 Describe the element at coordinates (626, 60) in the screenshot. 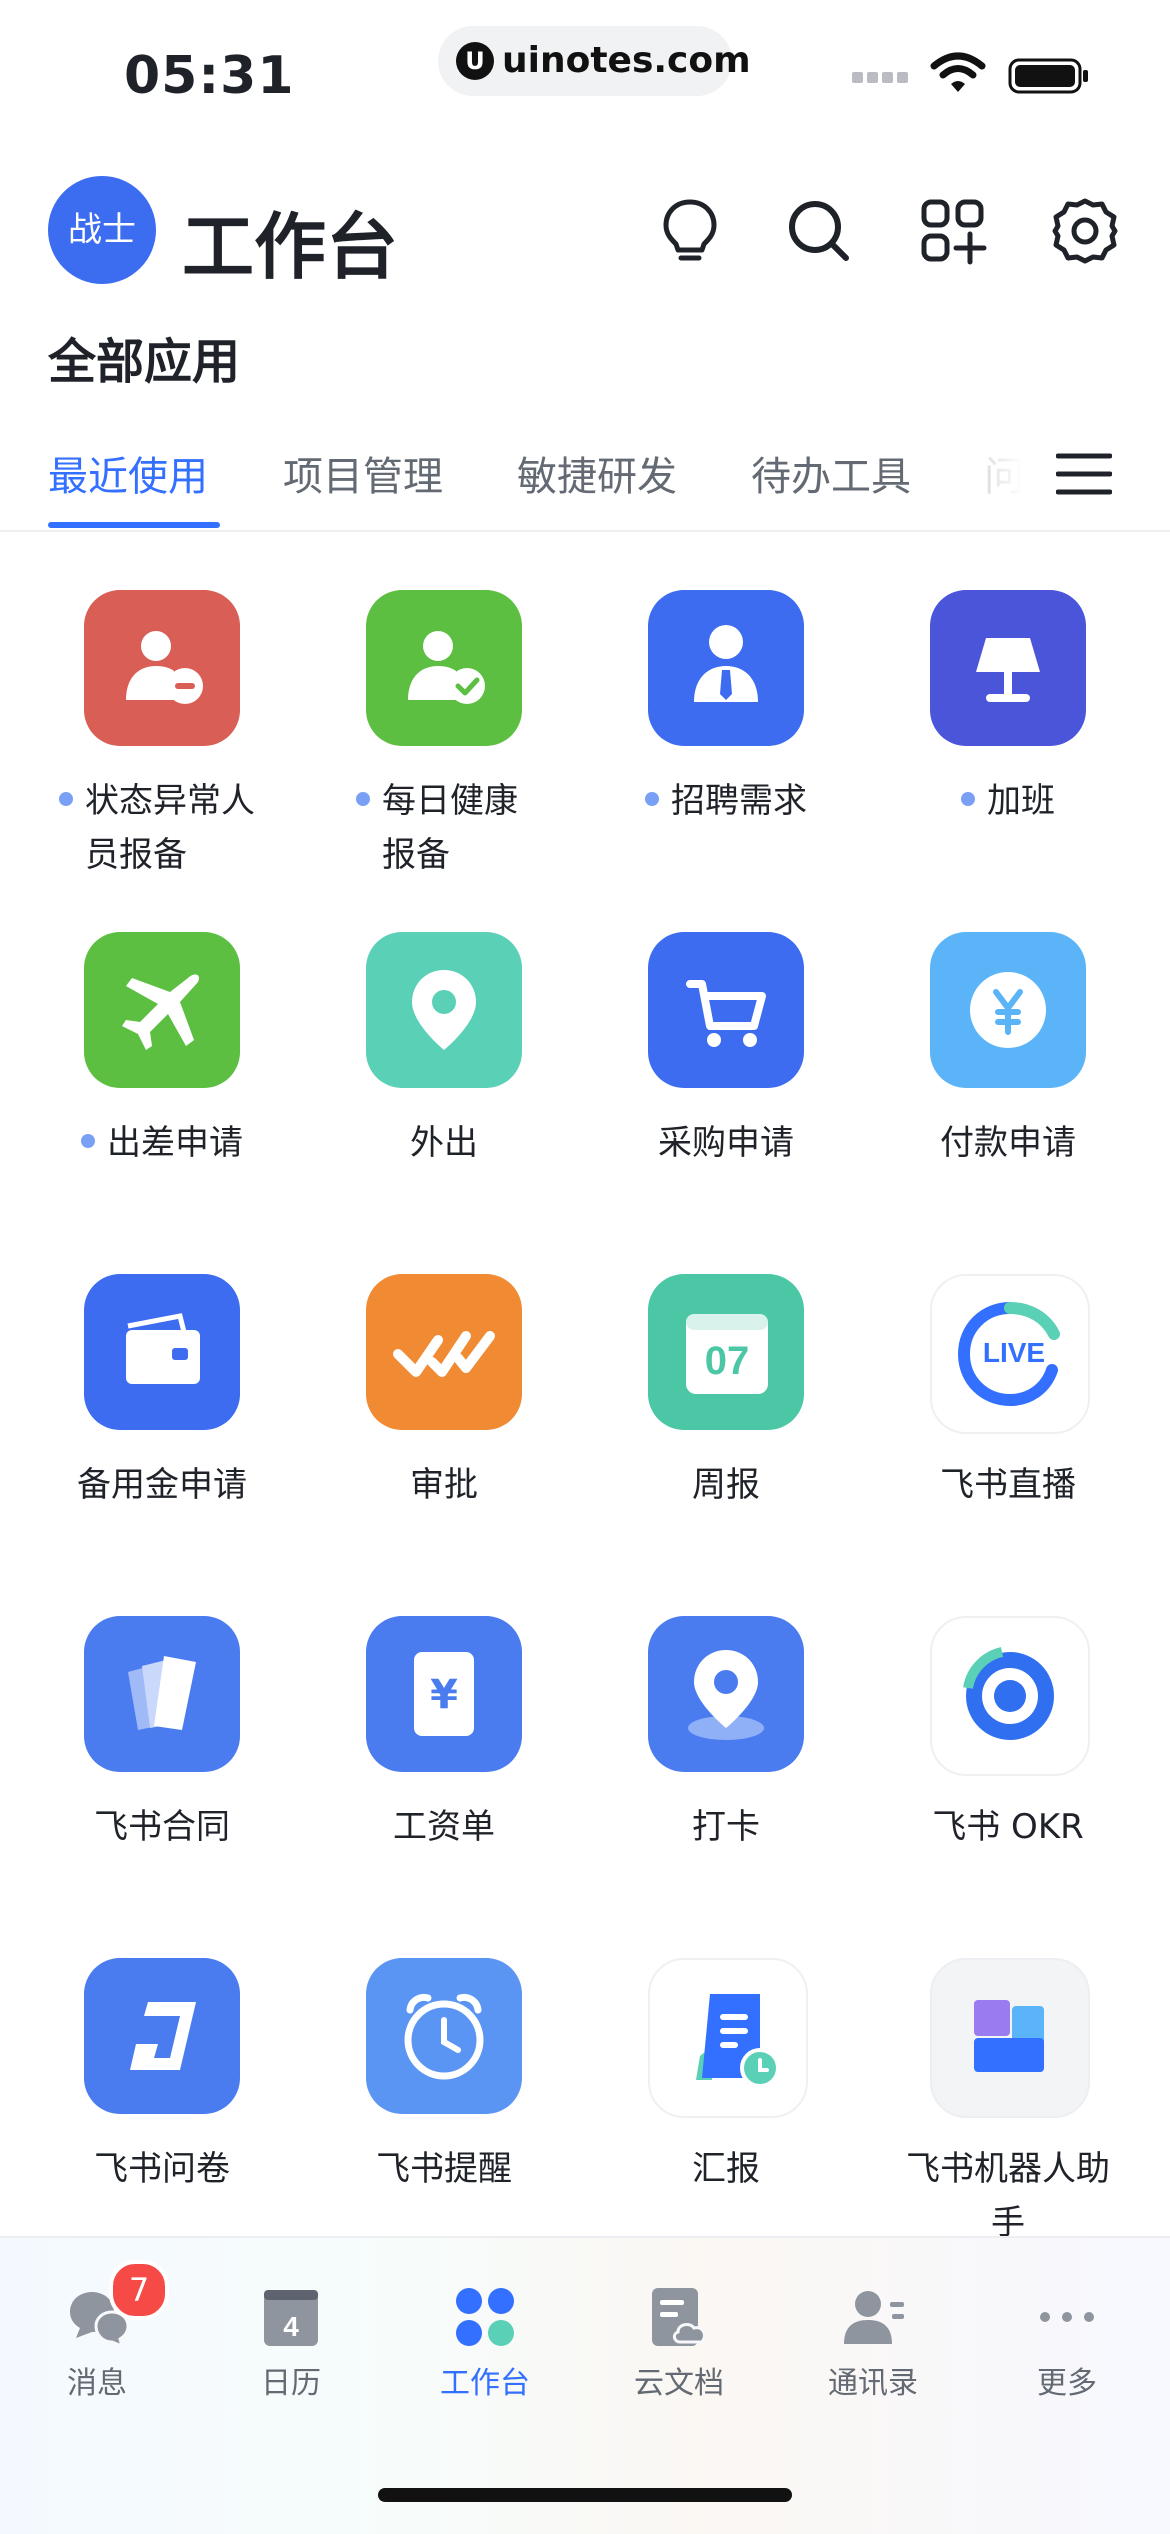

I see `url-text: uinotes.com` at that location.